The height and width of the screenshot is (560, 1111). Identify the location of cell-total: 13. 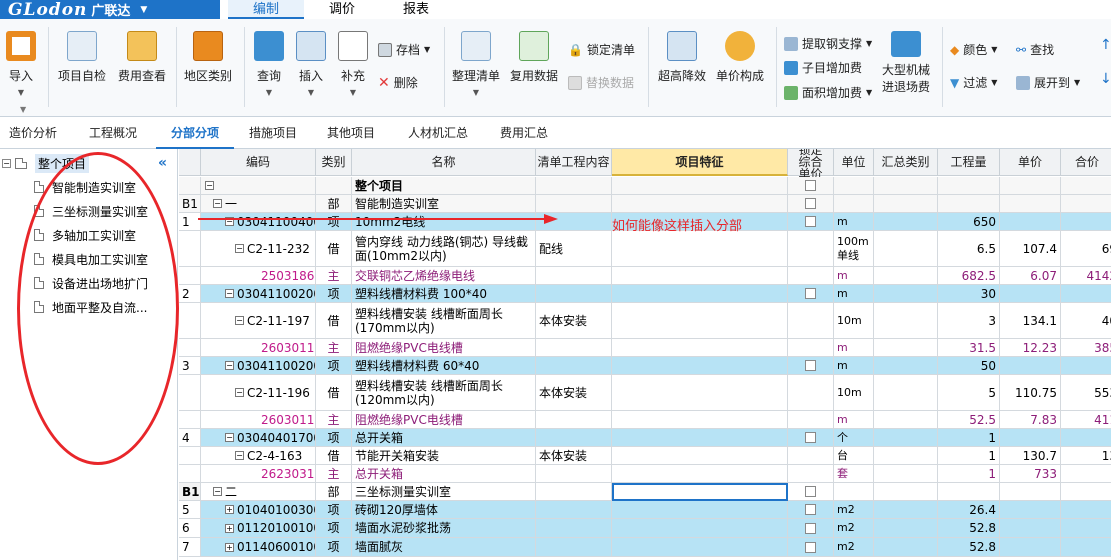
(1086, 456).